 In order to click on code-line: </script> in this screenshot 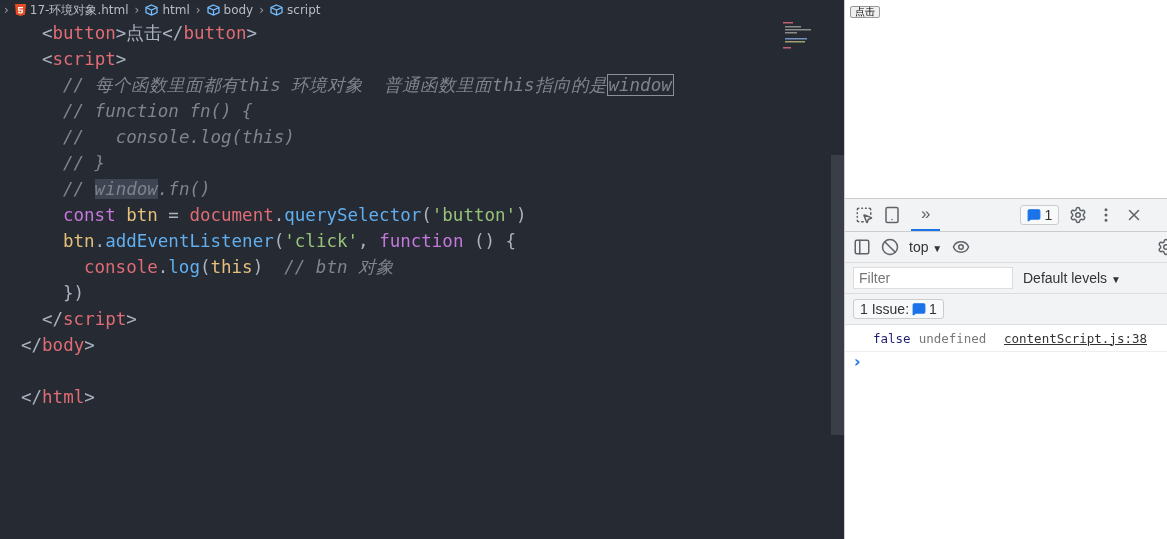, I will do `click(90, 319)`.